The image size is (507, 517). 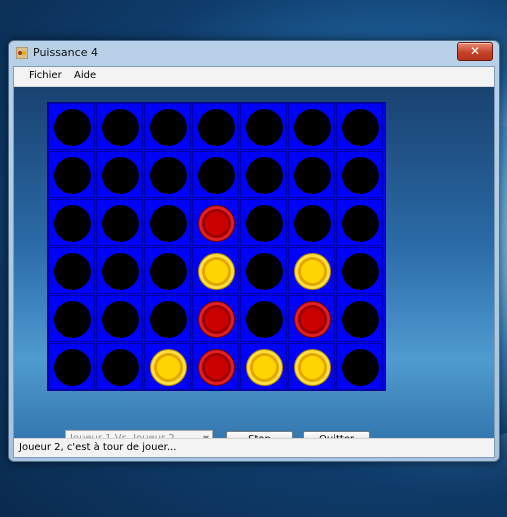 What do you see at coordinates (475, 51) in the screenshot?
I see `close-button: ✕` at bounding box center [475, 51].